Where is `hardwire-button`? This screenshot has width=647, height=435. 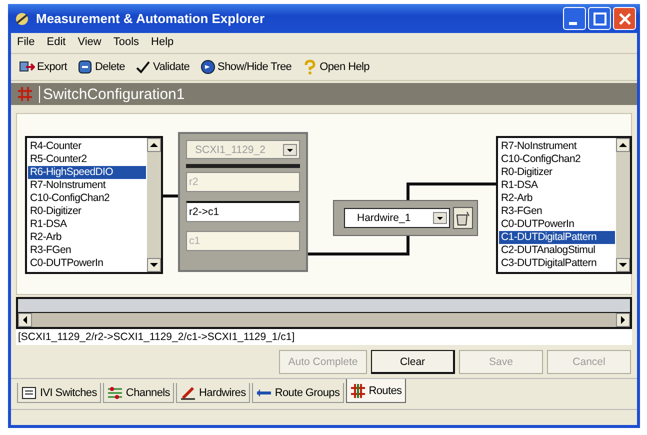 hardwire-button is located at coordinates (463, 218).